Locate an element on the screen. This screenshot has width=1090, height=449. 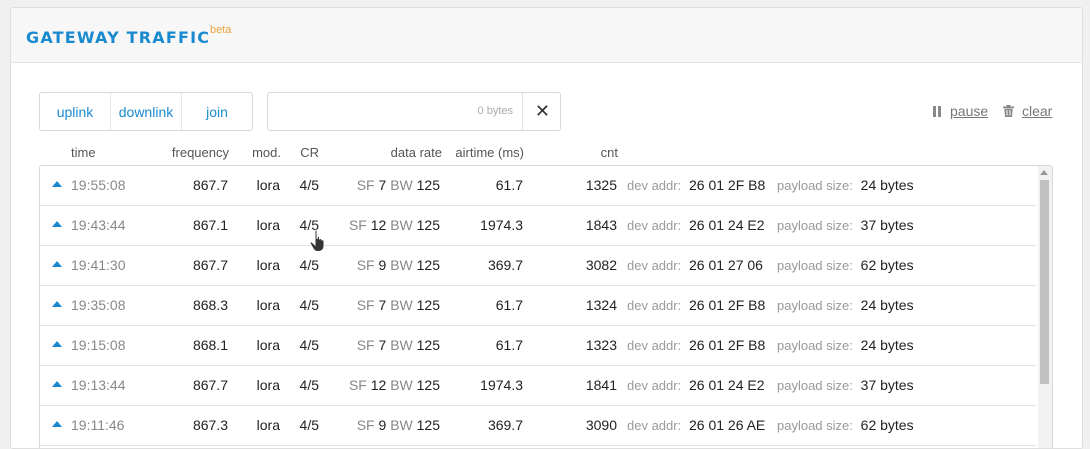
direction-filter-group: uplink downlink join is located at coordinates (146, 111).